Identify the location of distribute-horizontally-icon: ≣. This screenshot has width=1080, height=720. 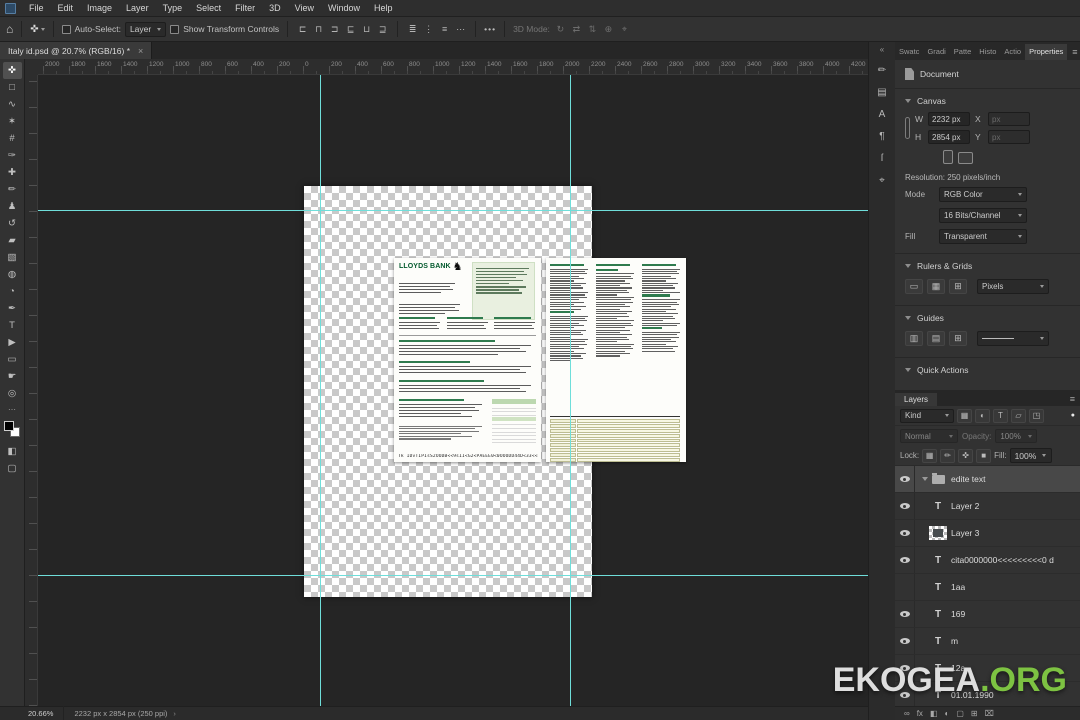
(412, 29).